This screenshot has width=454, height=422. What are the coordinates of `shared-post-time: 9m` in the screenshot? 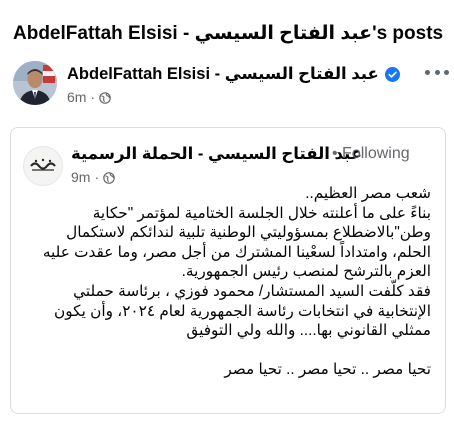 It's located at (80, 177).